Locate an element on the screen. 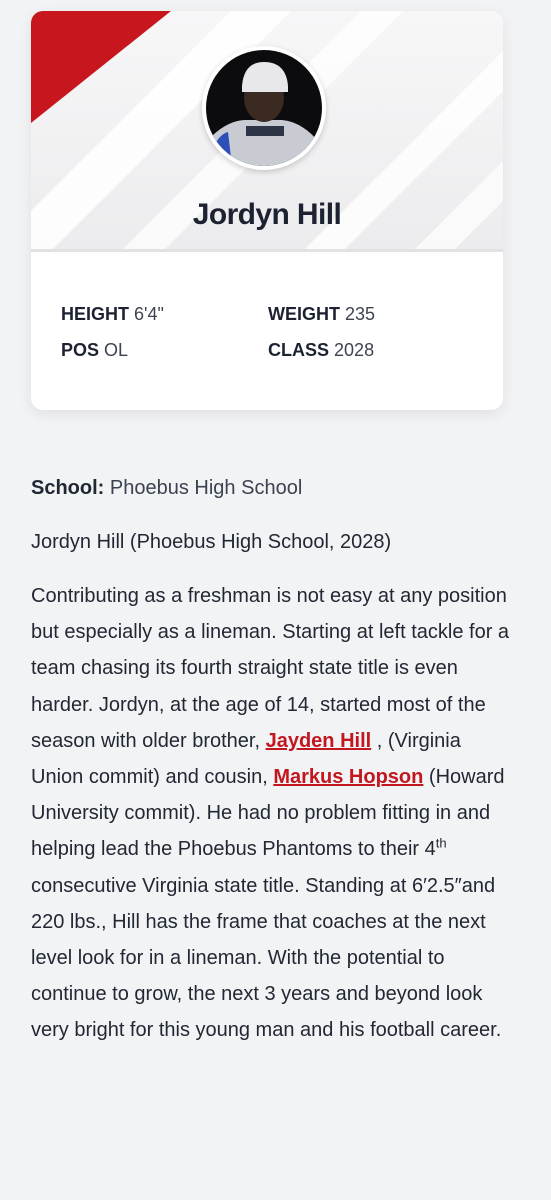  stat-pos: POS OL is located at coordinates (94, 350).